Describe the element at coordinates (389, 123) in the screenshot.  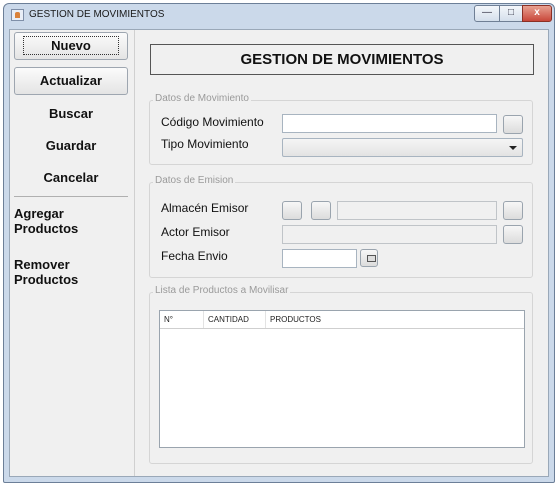
I see `codigo-movimiento-field` at that location.